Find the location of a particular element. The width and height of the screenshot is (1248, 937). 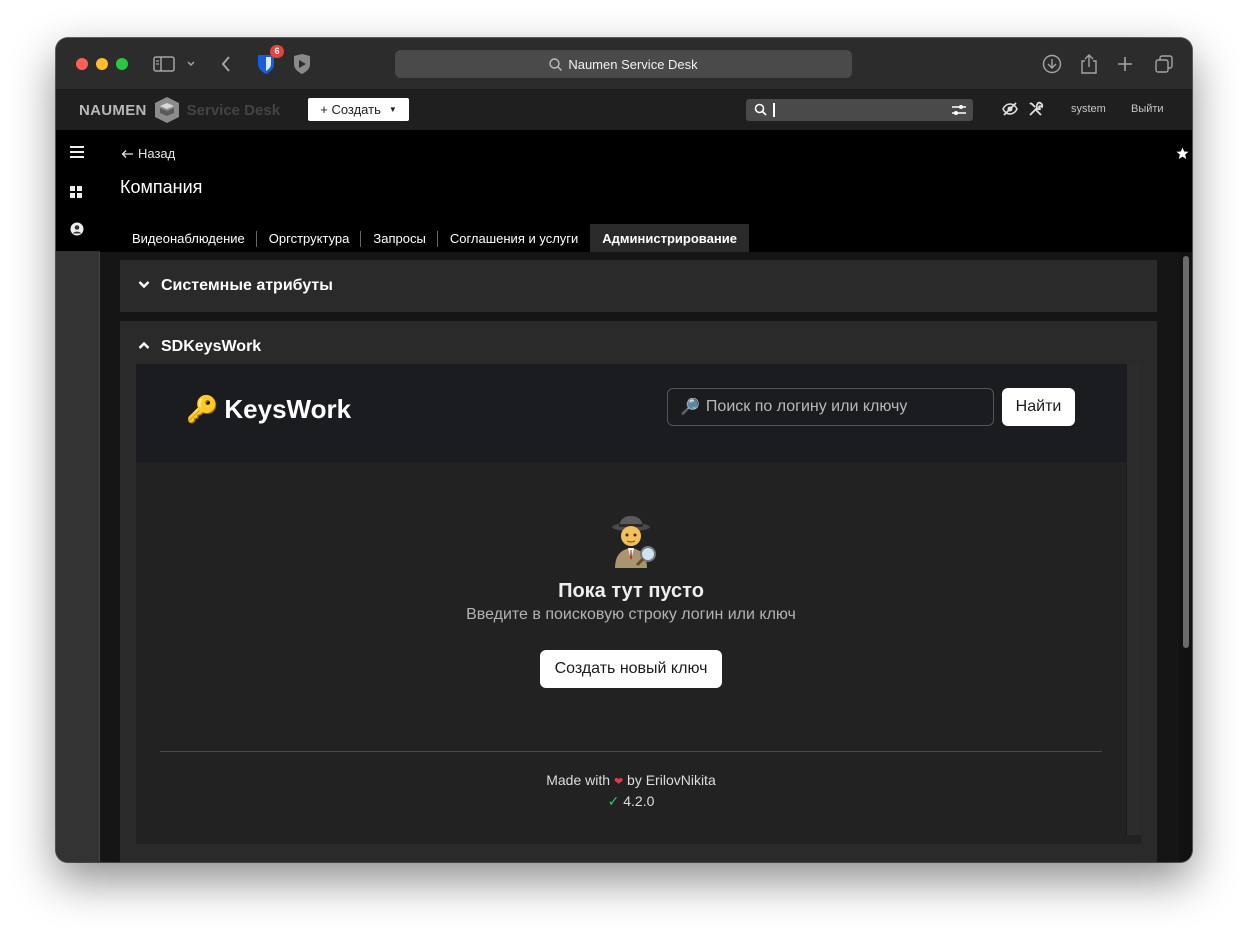

address-bar: Naumen Service Desk is located at coordinates (623, 64).